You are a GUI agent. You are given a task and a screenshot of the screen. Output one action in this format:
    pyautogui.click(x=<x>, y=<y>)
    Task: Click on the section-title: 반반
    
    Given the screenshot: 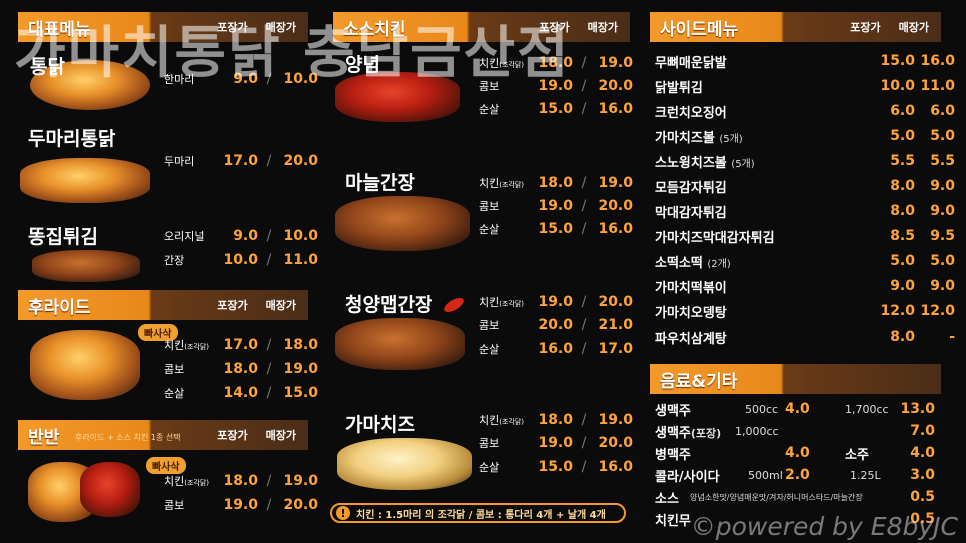 What is the action you would take?
    pyautogui.click(x=44, y=437)
    